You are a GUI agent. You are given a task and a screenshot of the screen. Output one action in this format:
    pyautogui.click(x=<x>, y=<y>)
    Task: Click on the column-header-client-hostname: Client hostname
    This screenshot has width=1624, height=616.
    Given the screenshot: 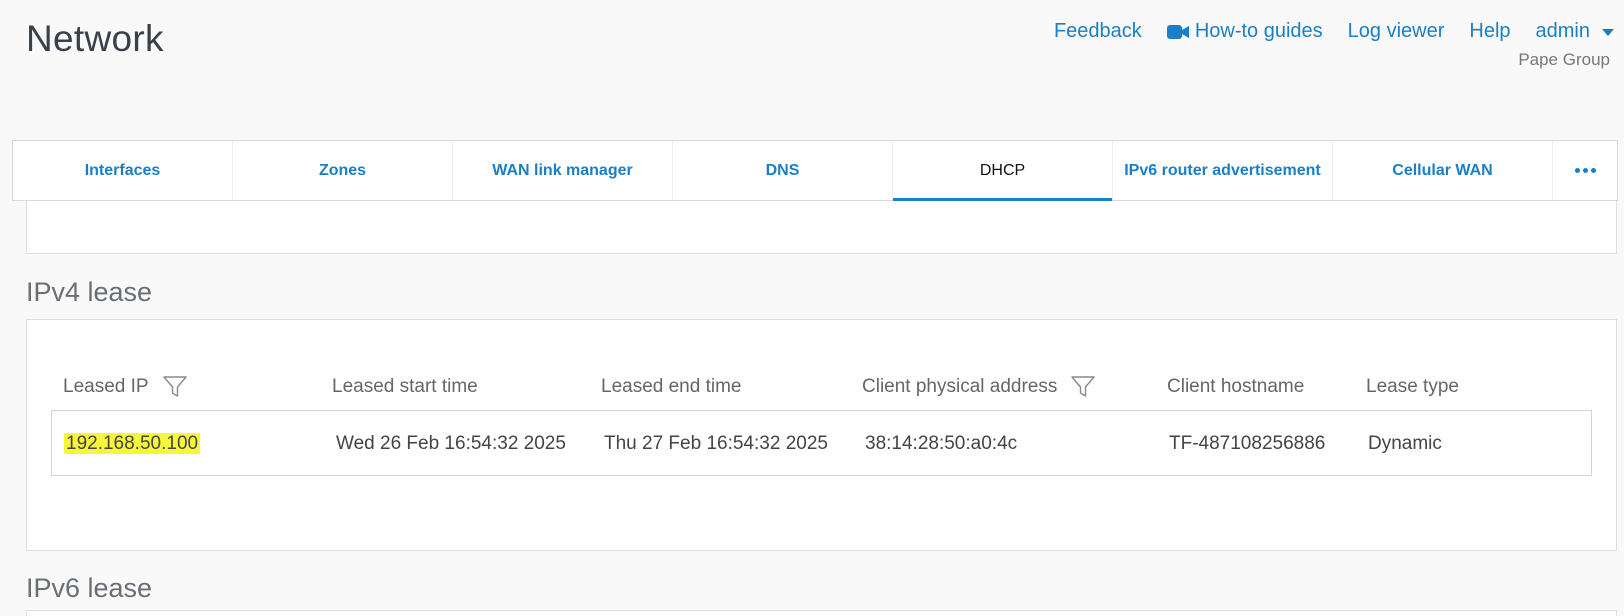 What is the action you would take?
    pyautogui.click(x=1236, y=386)
    